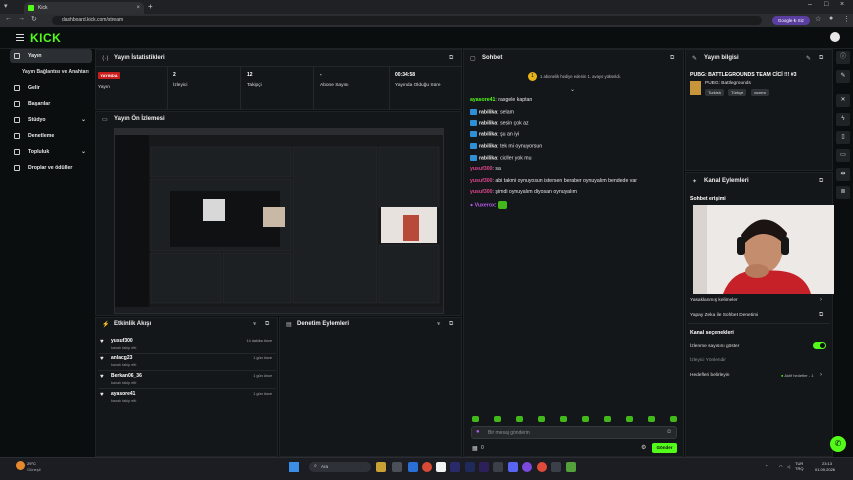 This screenshot has height=480, width=853. What do you see at coordinates (6, 6) in the screenshot?
I see `tab-menu-icon: ▾` at bounding box center [6, 6].